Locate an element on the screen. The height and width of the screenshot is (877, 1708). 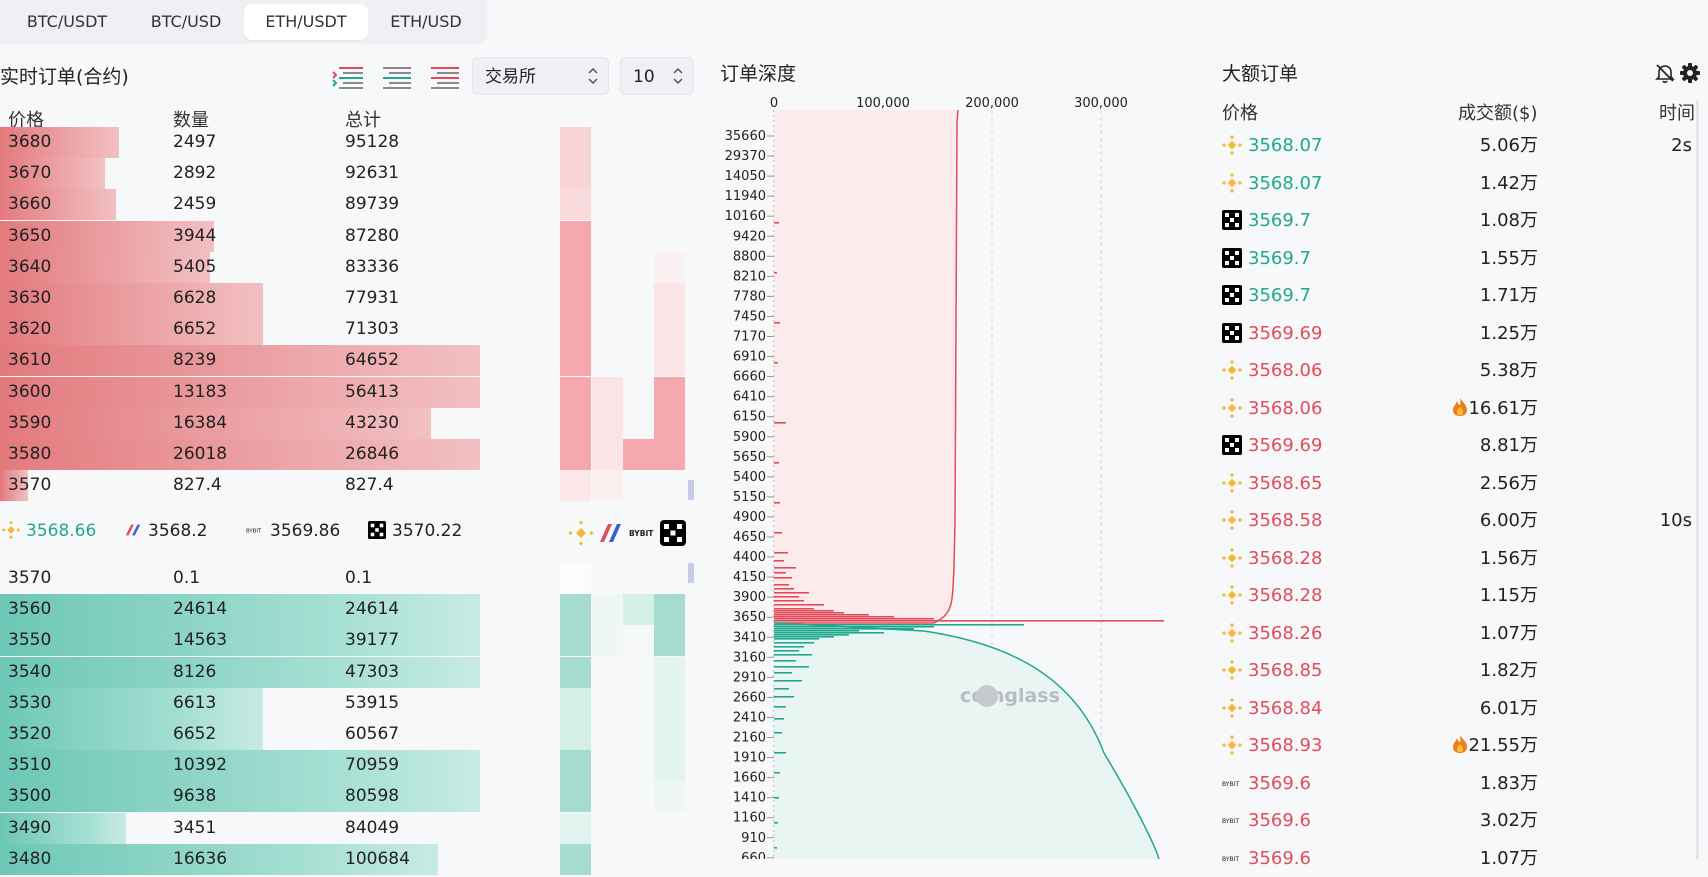
depth-chart-title: 订单深度 is located at coordinates (758, 74).